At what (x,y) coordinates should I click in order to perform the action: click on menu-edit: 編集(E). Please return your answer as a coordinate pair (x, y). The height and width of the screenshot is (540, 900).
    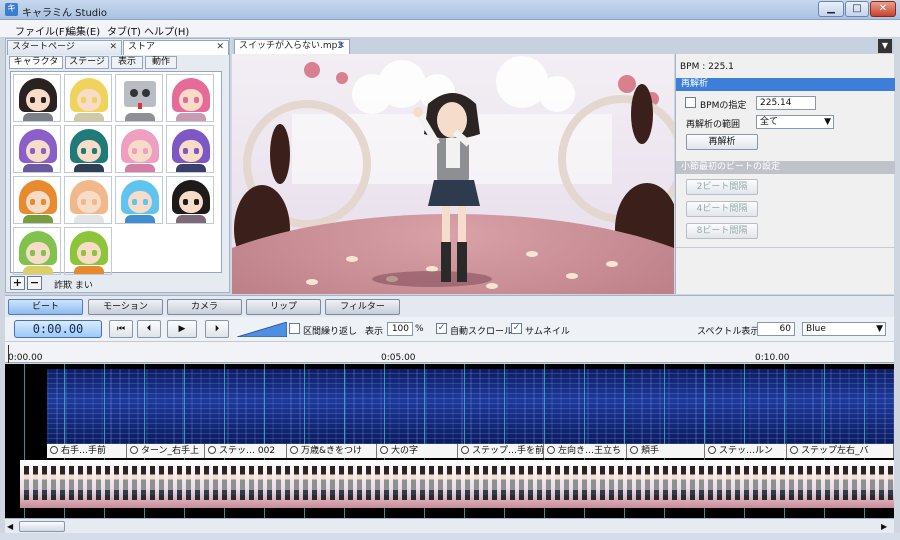
    Looking at the image, I should click on (83, 30).